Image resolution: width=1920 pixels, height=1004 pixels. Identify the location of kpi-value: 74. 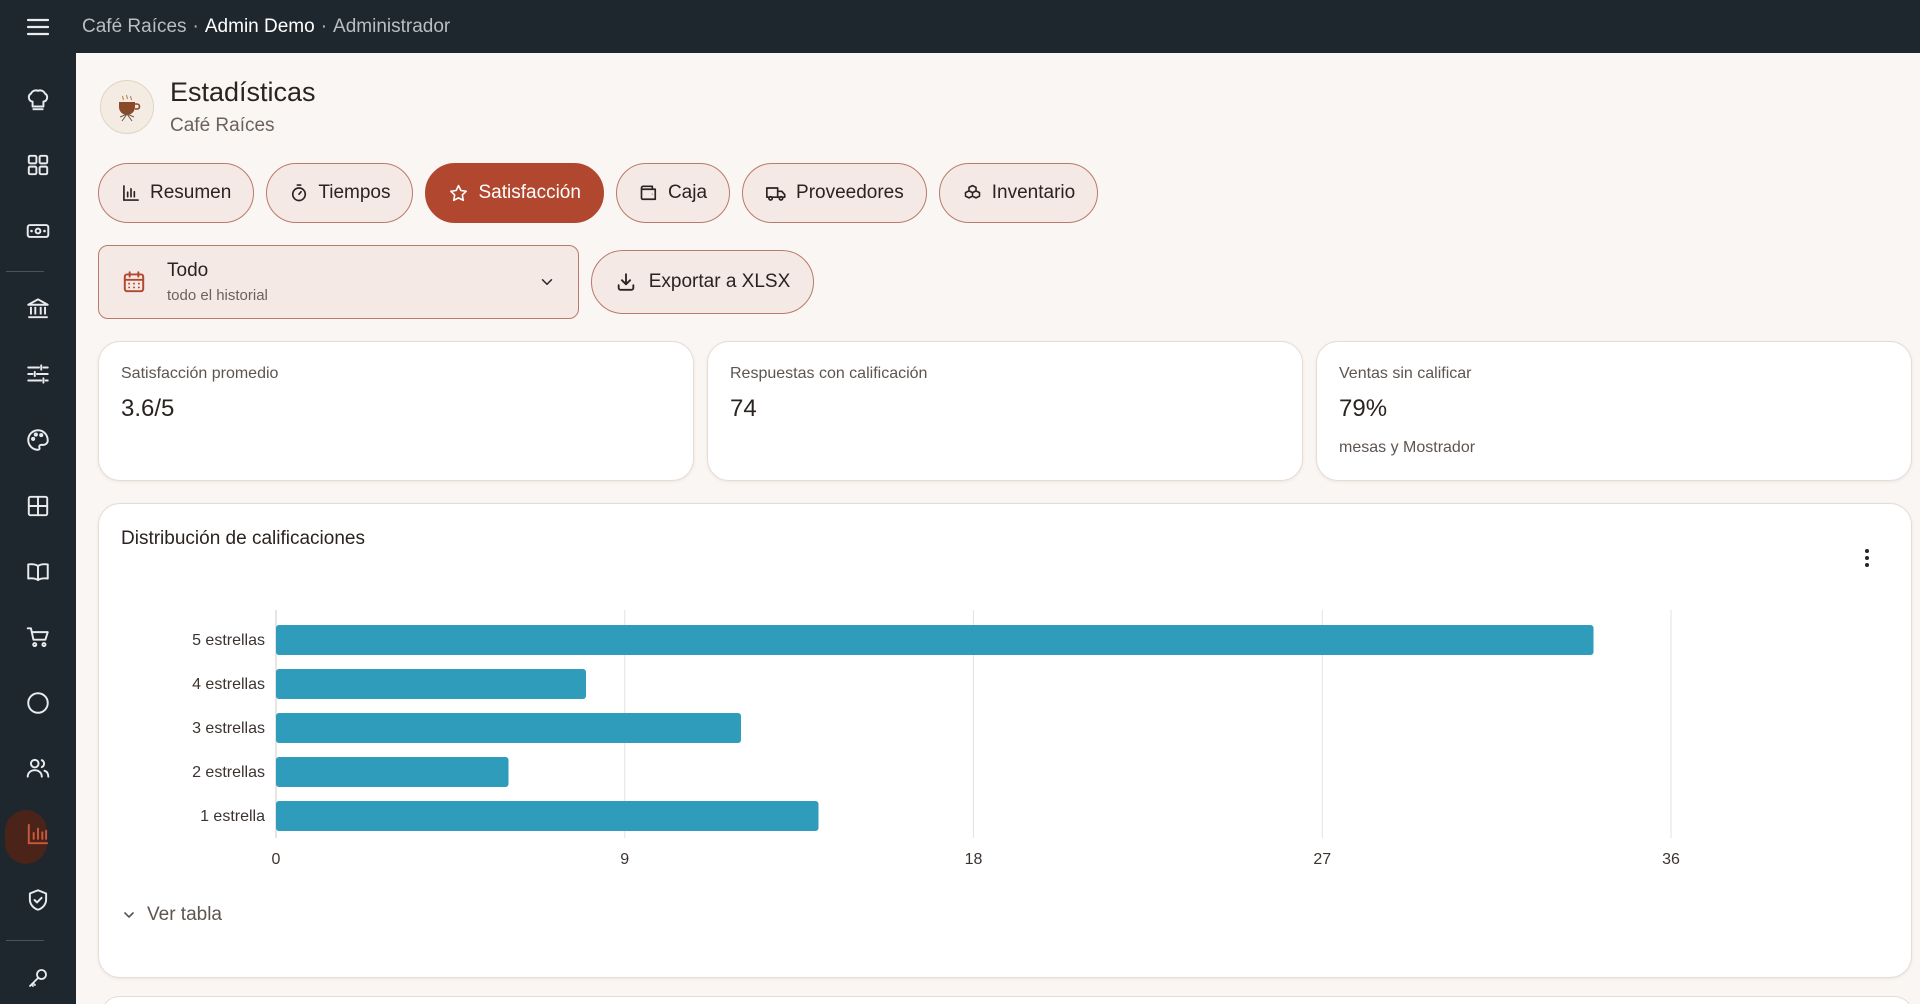
(743, 408).